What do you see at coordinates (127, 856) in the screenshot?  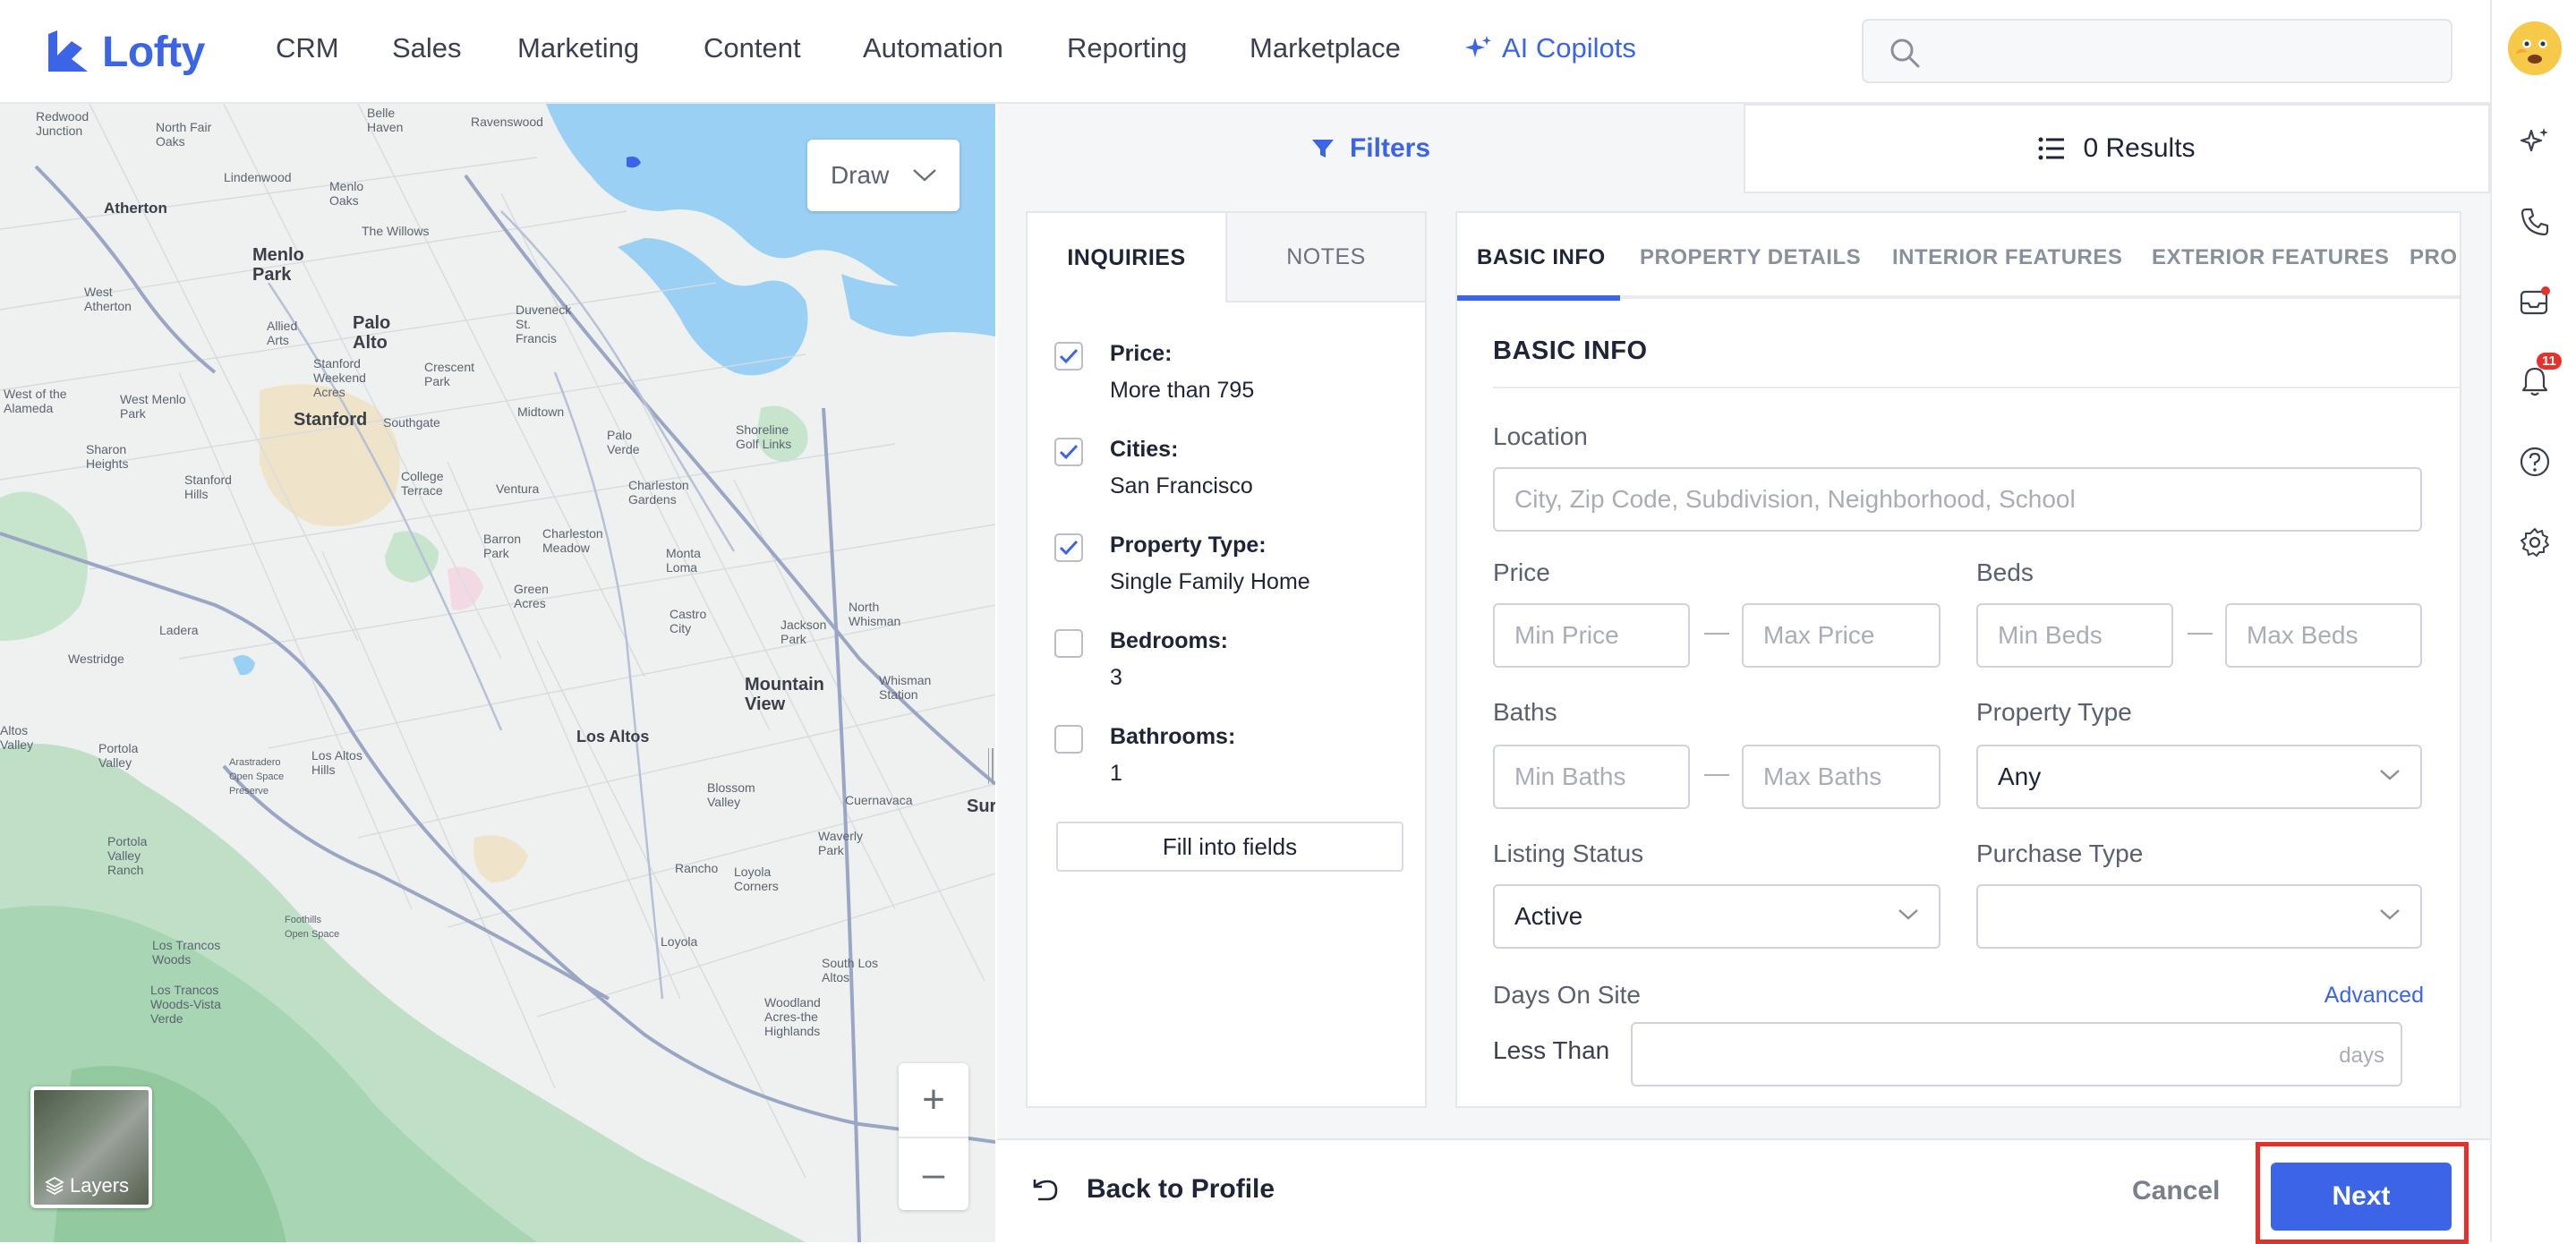 I see `map-label-portola-valley-ranch: Portola Valley Ranch` at bounding box center [127, 856].